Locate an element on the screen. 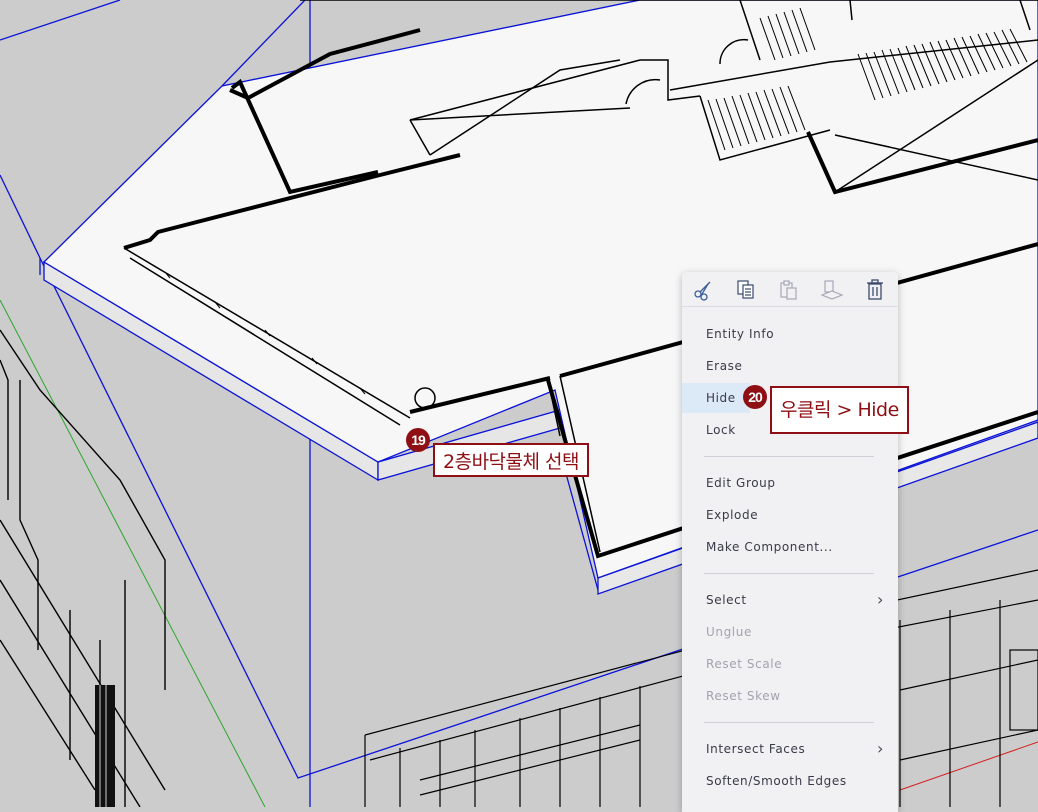 The height and width of the screenshot is (812, 1038). menu-item-select: Select › is located at coordinates (790, 600).